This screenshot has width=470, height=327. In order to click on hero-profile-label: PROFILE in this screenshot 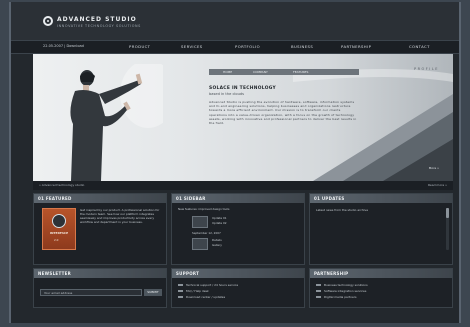, I will do `click(426, 69)`.